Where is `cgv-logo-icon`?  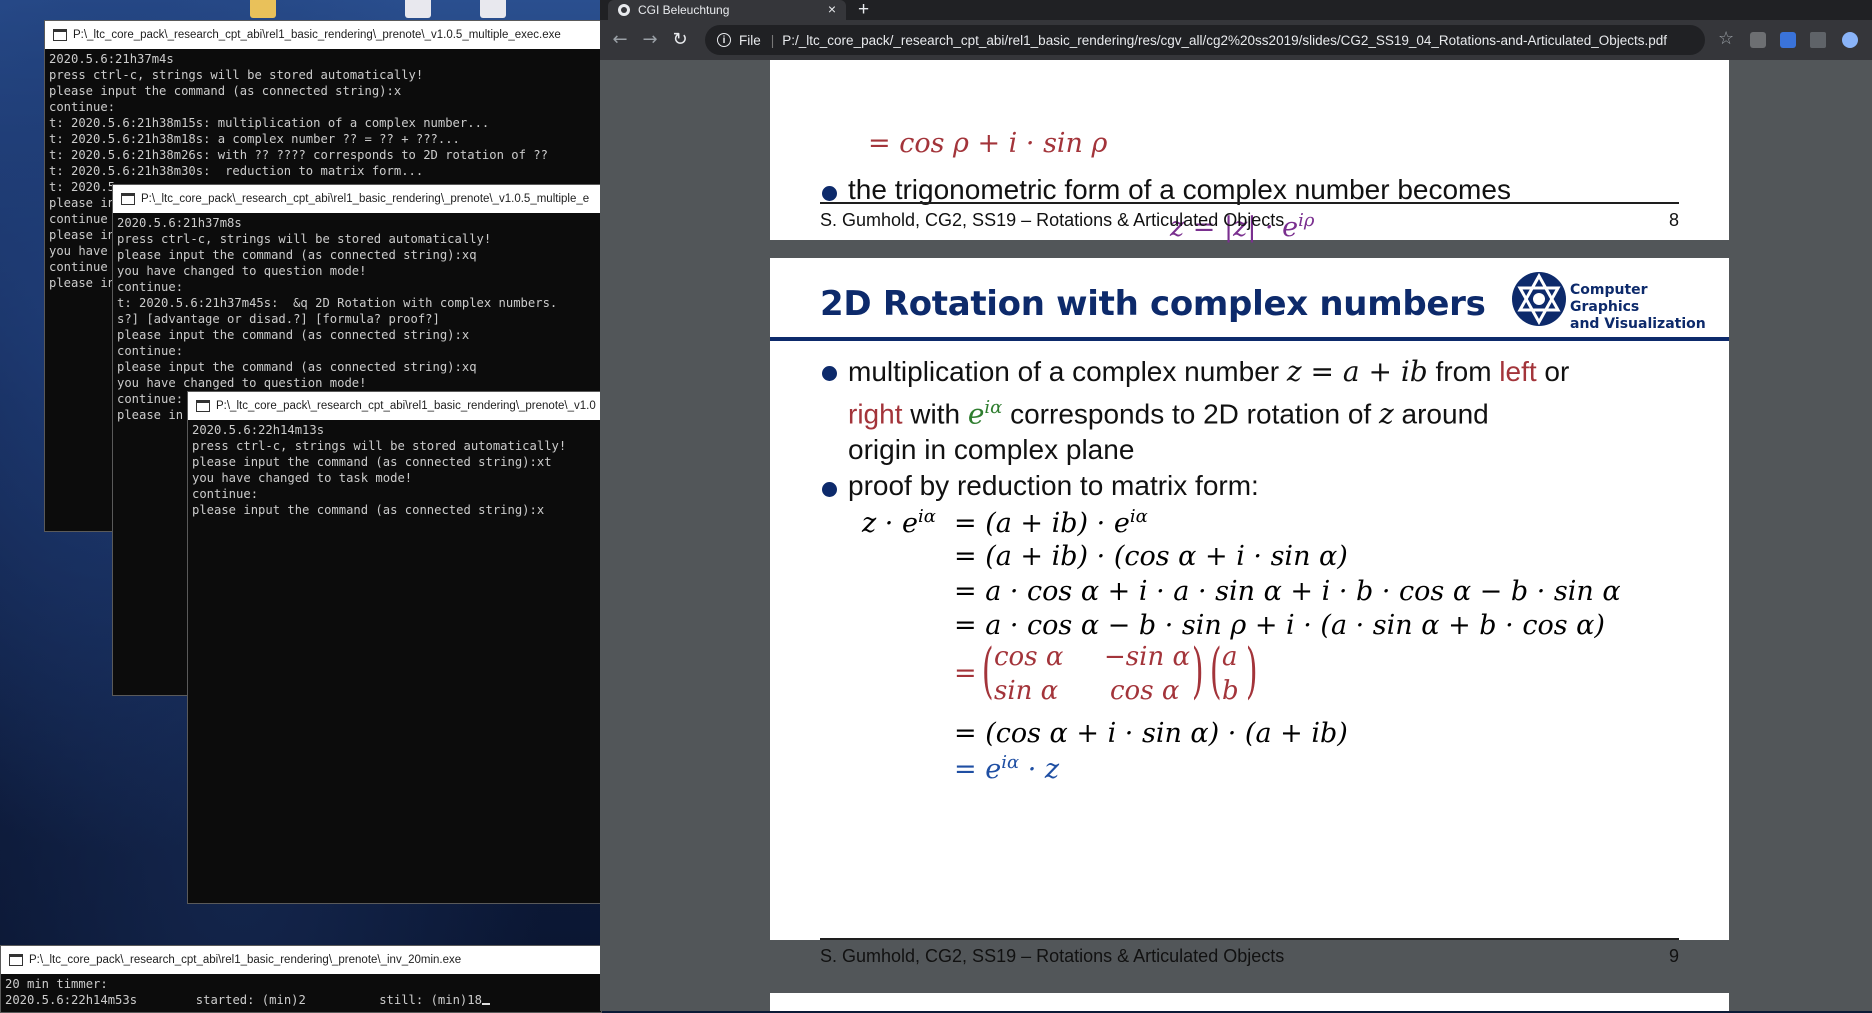 cgv-logo-icon is located at coordinates (1539, 299).